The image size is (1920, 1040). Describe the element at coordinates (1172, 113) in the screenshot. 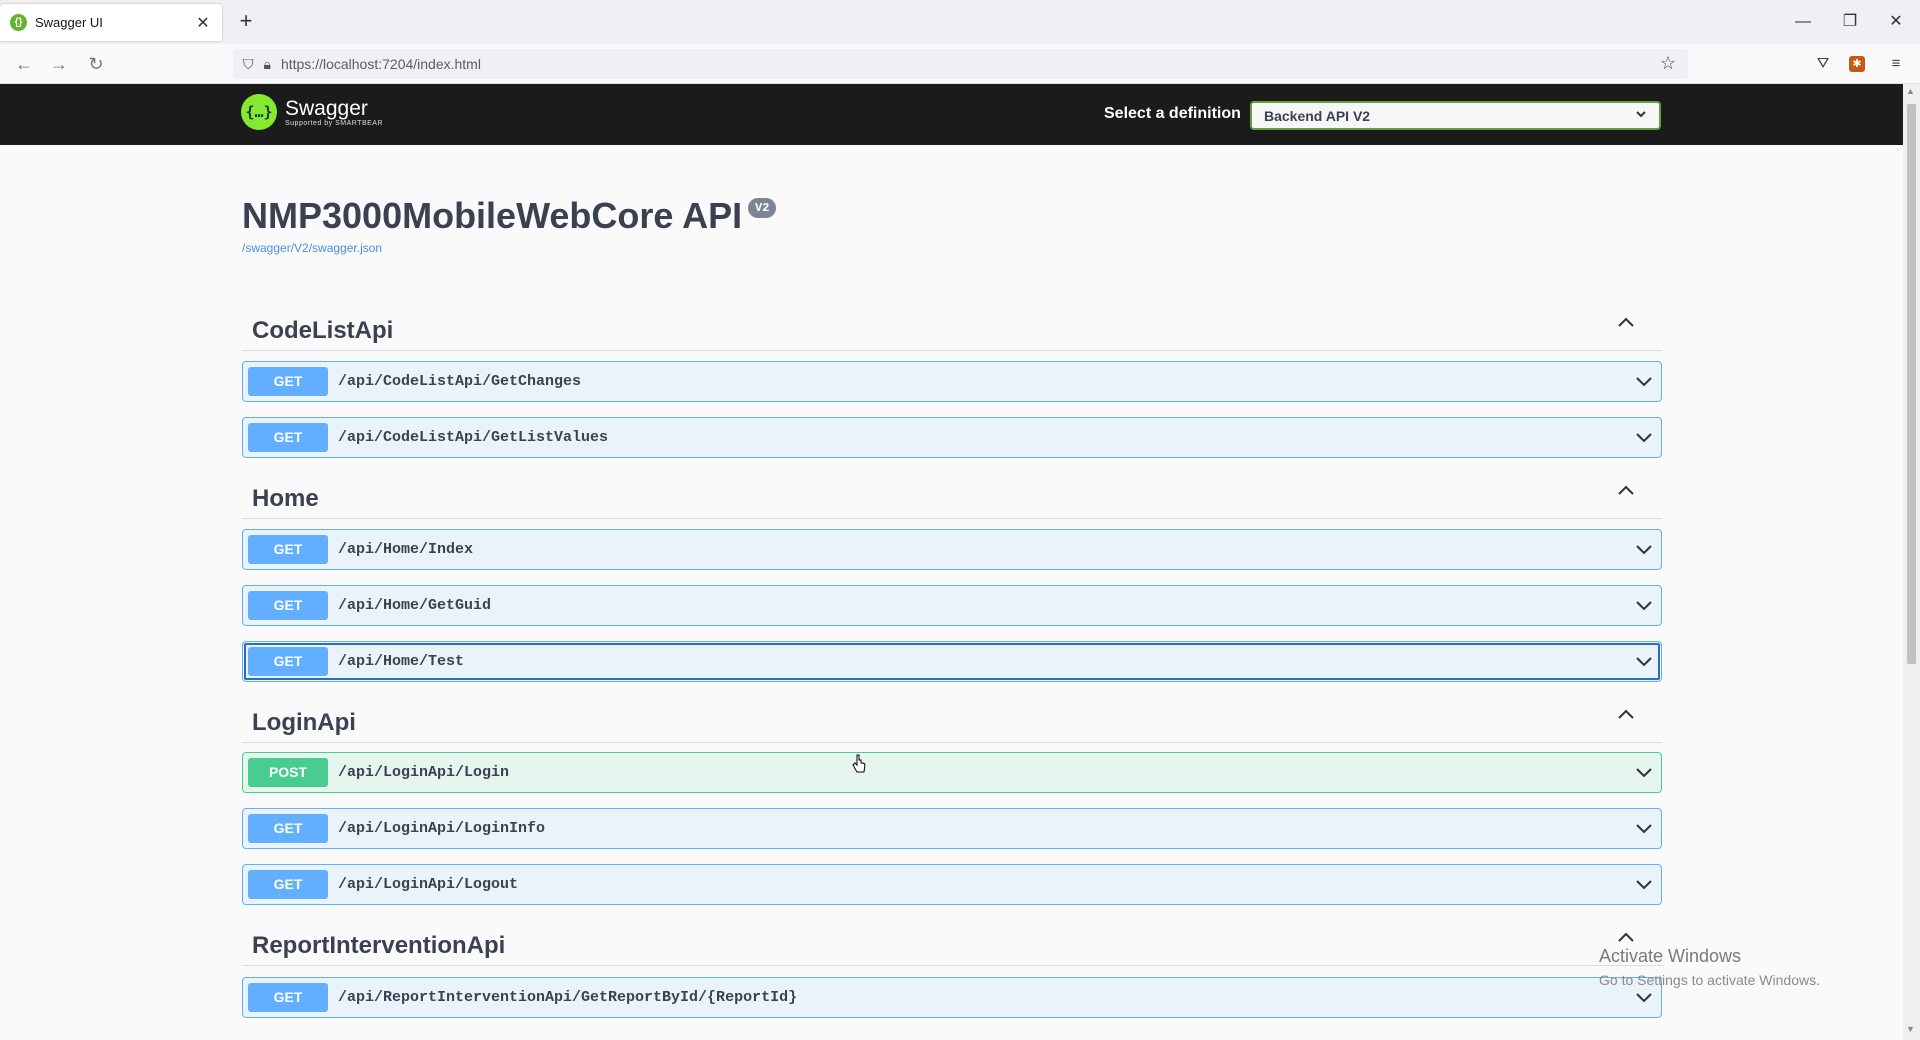

I see `definition-label: Select a definition` at that location.